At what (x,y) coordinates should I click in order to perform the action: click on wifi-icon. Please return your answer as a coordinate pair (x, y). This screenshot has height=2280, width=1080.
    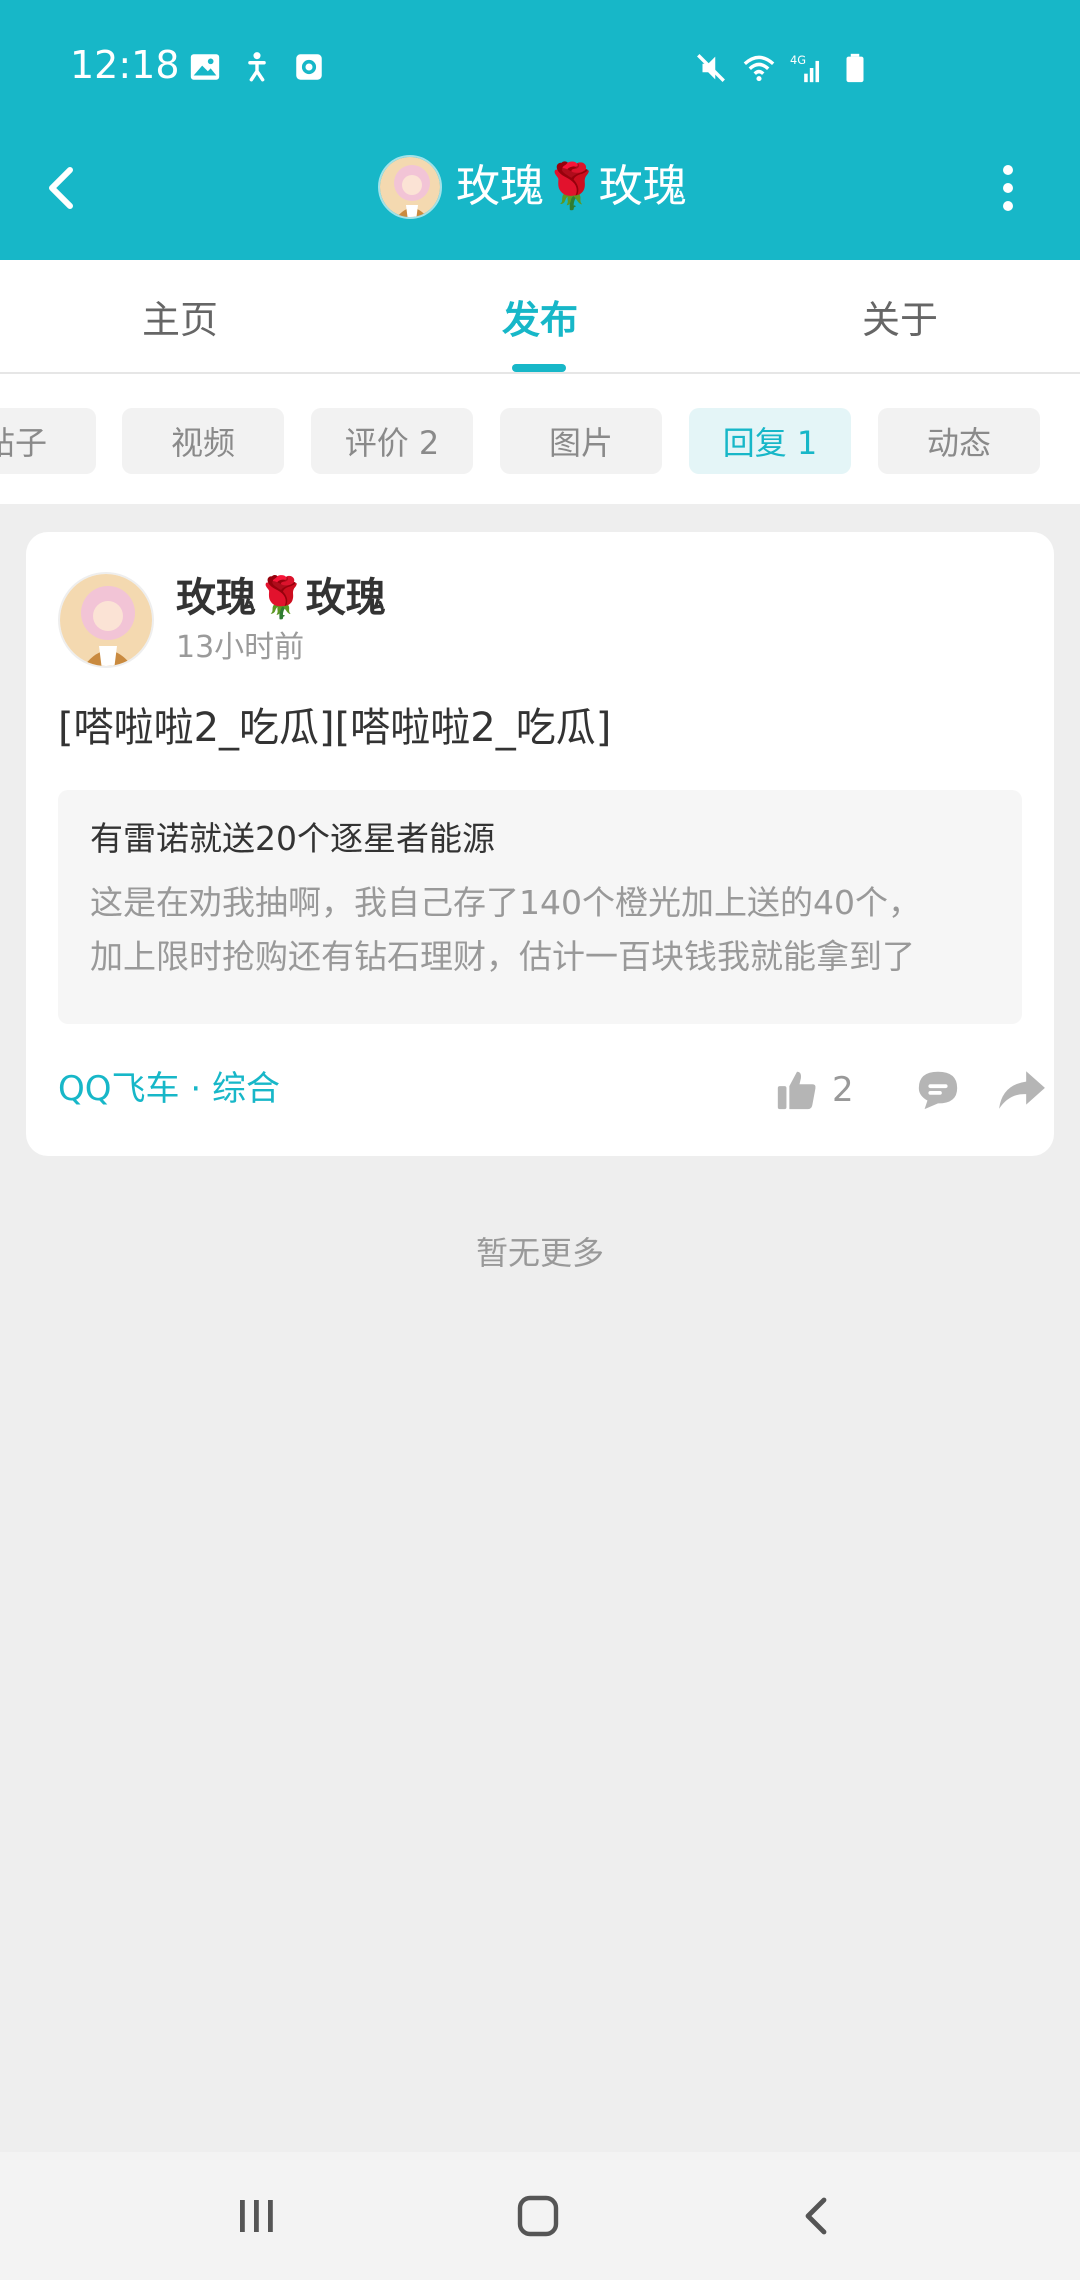
    Looking at the image, I should click on (759, 68).